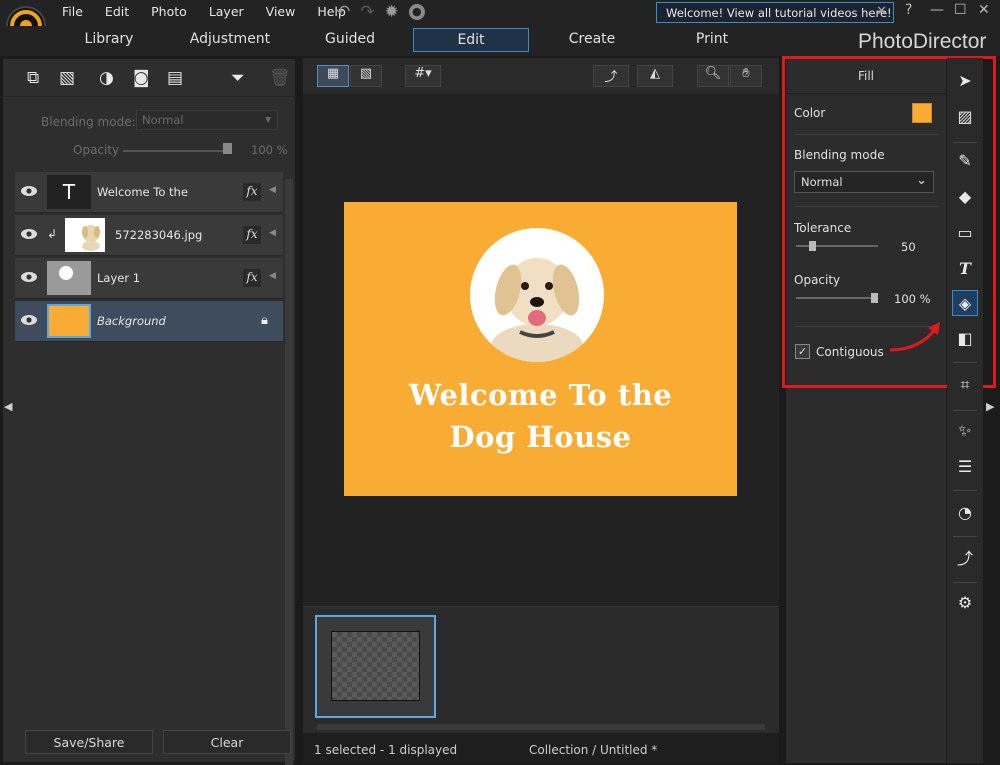  I want to click on undo-icon: ↶, so click(343, 12).